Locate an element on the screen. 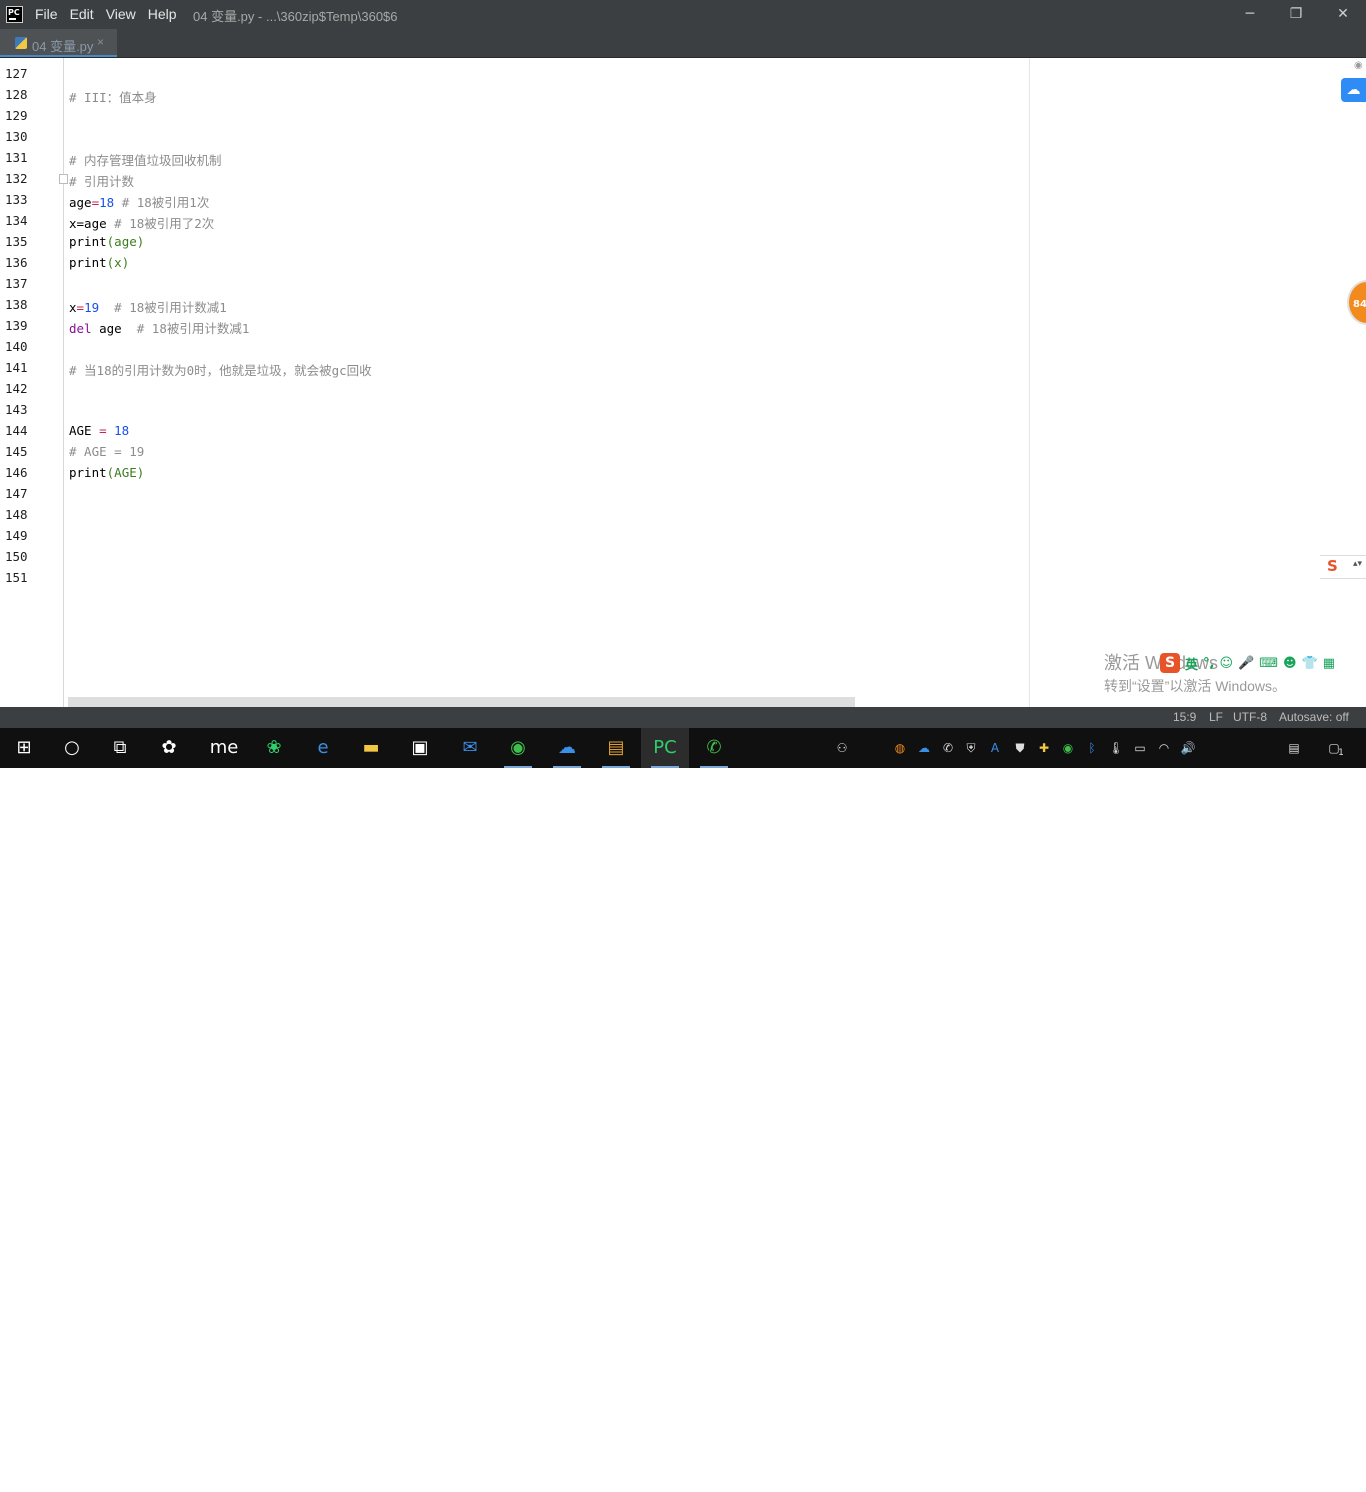 The width and height of the screenshot is (1366, 1492). microphone-icon: 🎤 is located at coordinates (1246, 663).